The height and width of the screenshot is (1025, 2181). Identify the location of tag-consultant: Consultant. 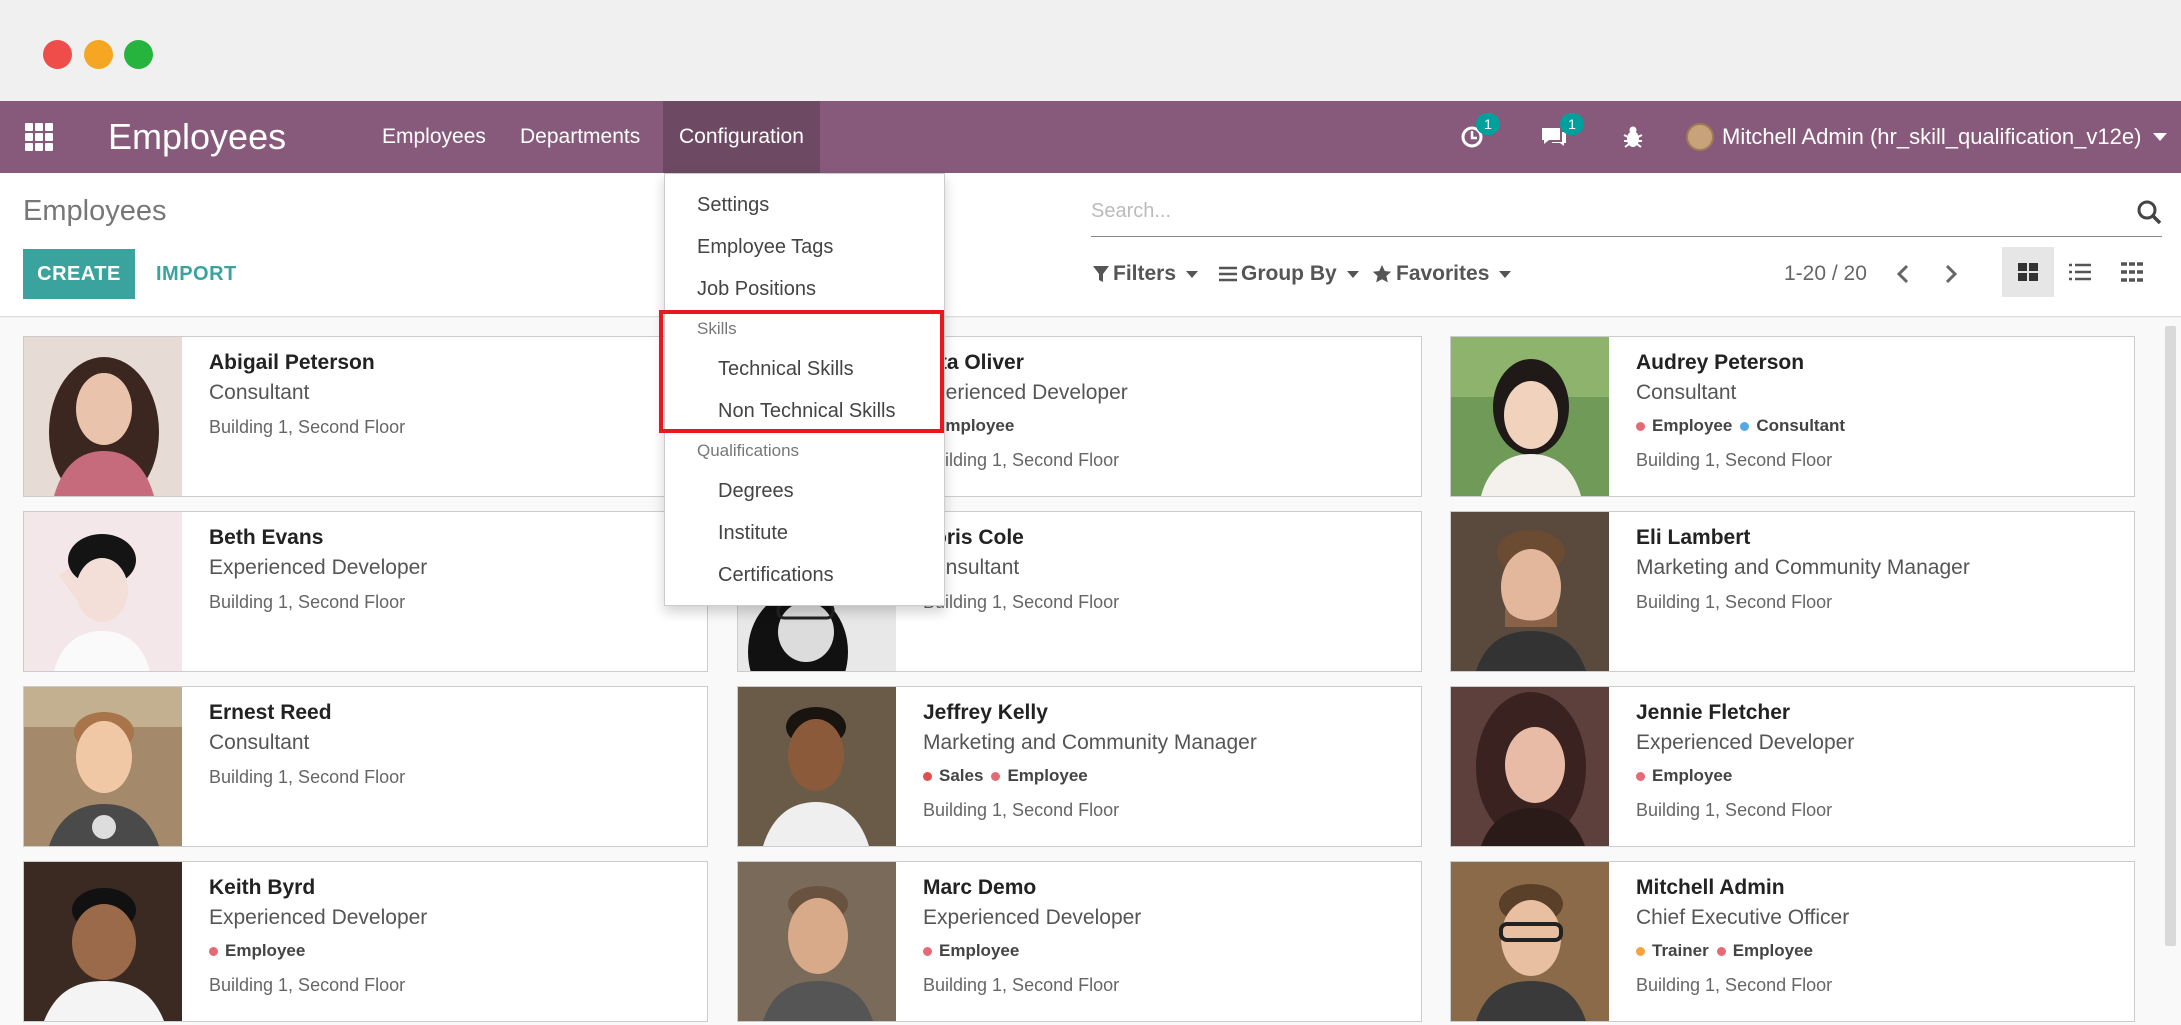
(1792, 426).